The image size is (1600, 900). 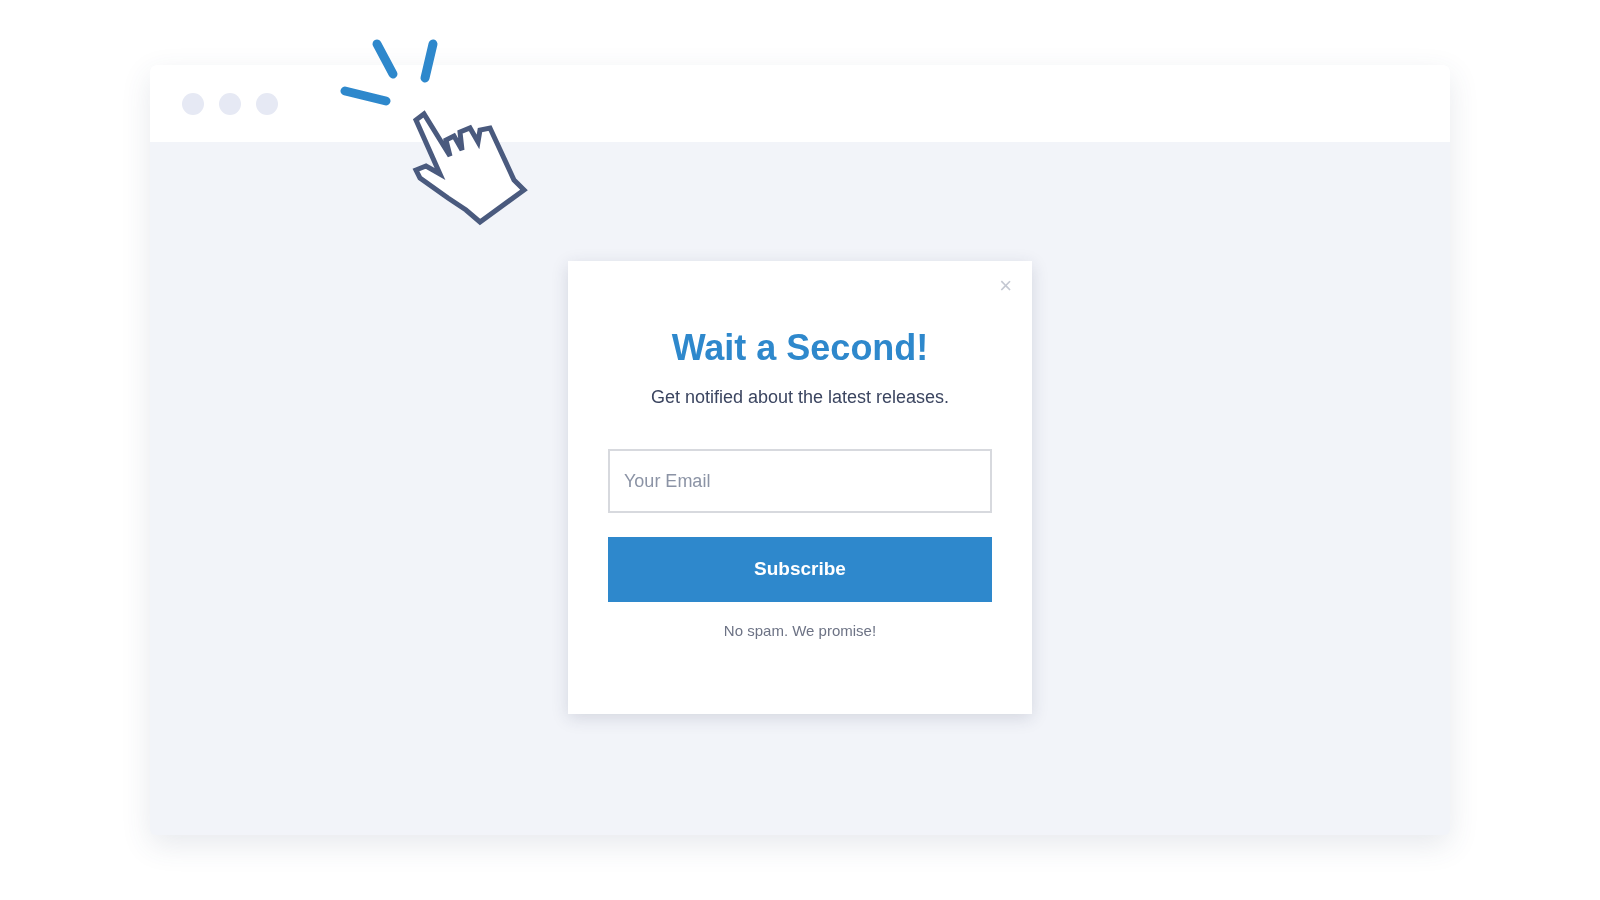 What do you see at coordinates (800, 569) in the screenshot?
I see `subscribe-button: Subscribe` at bounding box center [800, 569].